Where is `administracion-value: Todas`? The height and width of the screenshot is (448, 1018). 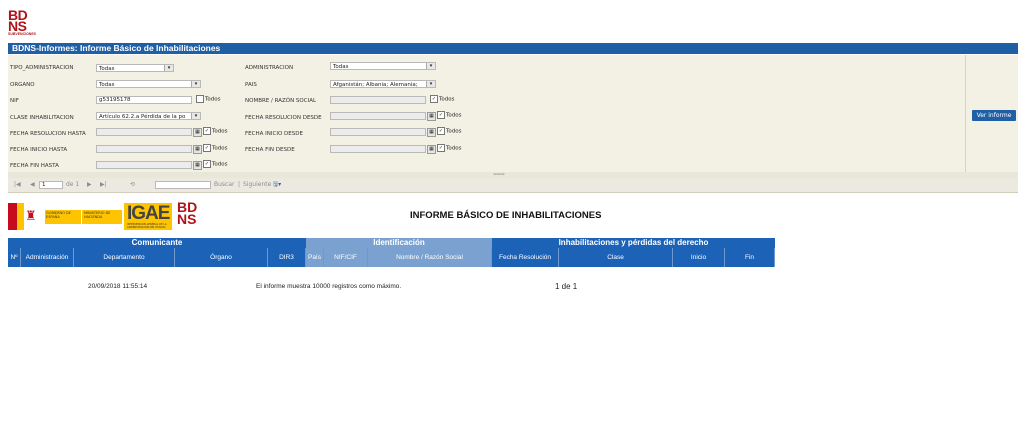
administracion-value: Todas is located at coordinates (341, 67).